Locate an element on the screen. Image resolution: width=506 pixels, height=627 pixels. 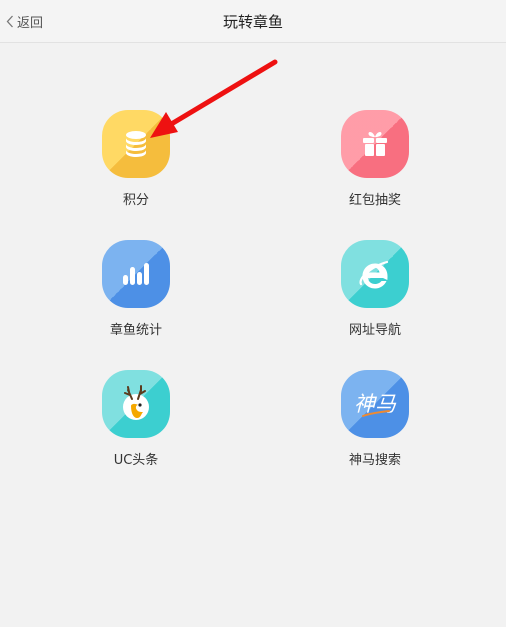
tile-shenma-search: 神马 神马搜索 is located at coordinates (375, 419).